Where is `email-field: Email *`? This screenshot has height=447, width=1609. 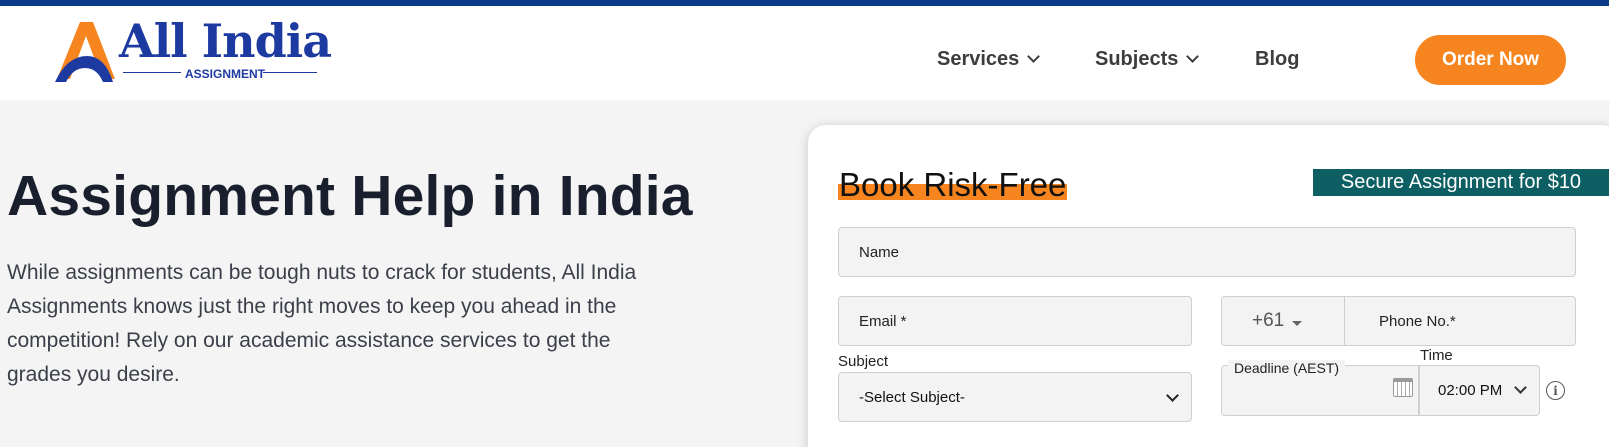
email-field: Email * is located at coordinates (1015, 321).